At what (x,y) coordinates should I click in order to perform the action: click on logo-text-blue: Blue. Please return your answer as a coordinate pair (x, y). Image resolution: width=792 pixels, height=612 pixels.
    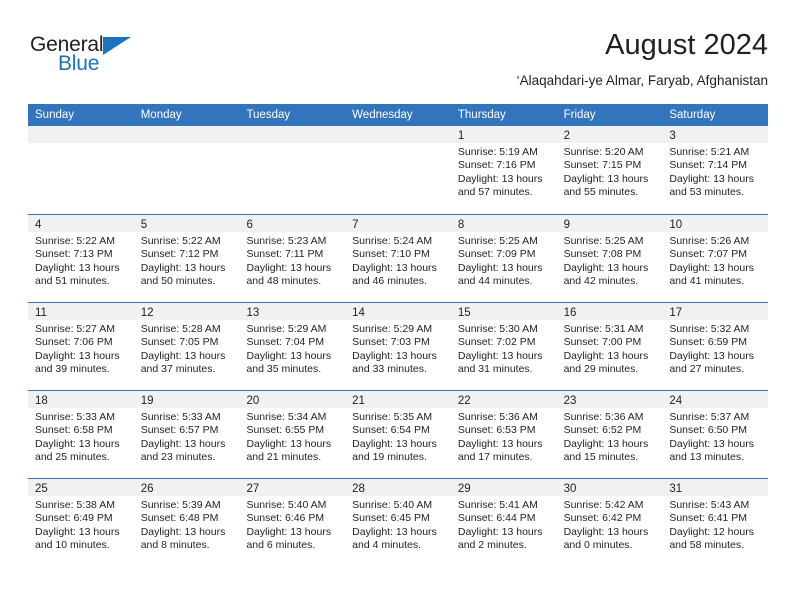
    Looking at the image, I should click on (79, 63).